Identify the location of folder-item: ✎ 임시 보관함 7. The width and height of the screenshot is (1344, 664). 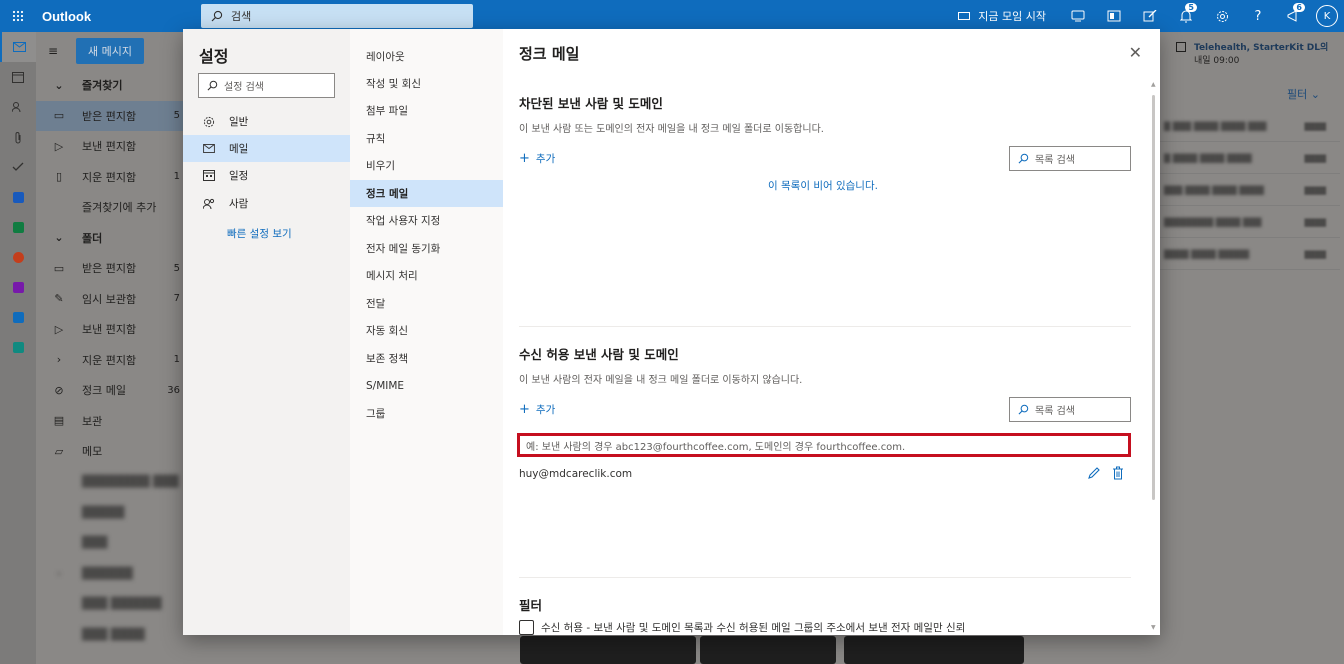
(118, 299).